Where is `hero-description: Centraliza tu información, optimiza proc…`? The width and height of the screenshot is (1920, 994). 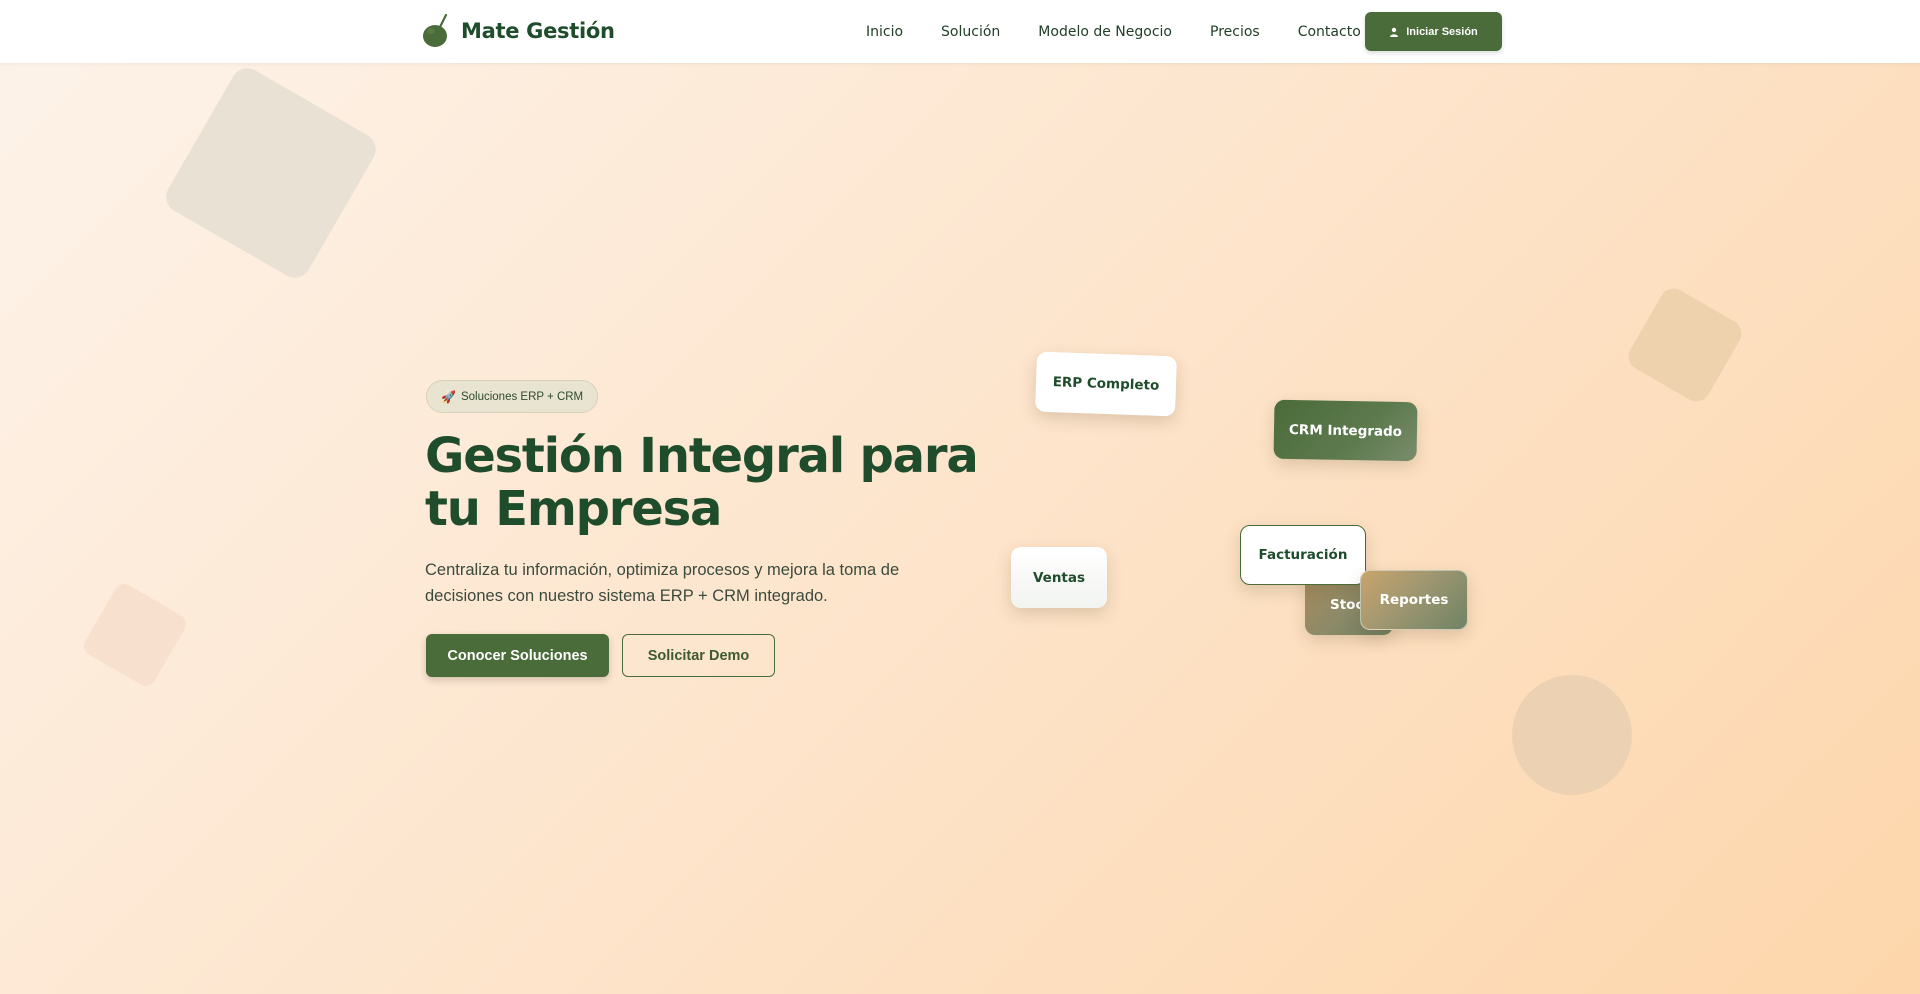
hero-description: Centraliza tu información, optimiza proc… is located at coordinates (662, 583).